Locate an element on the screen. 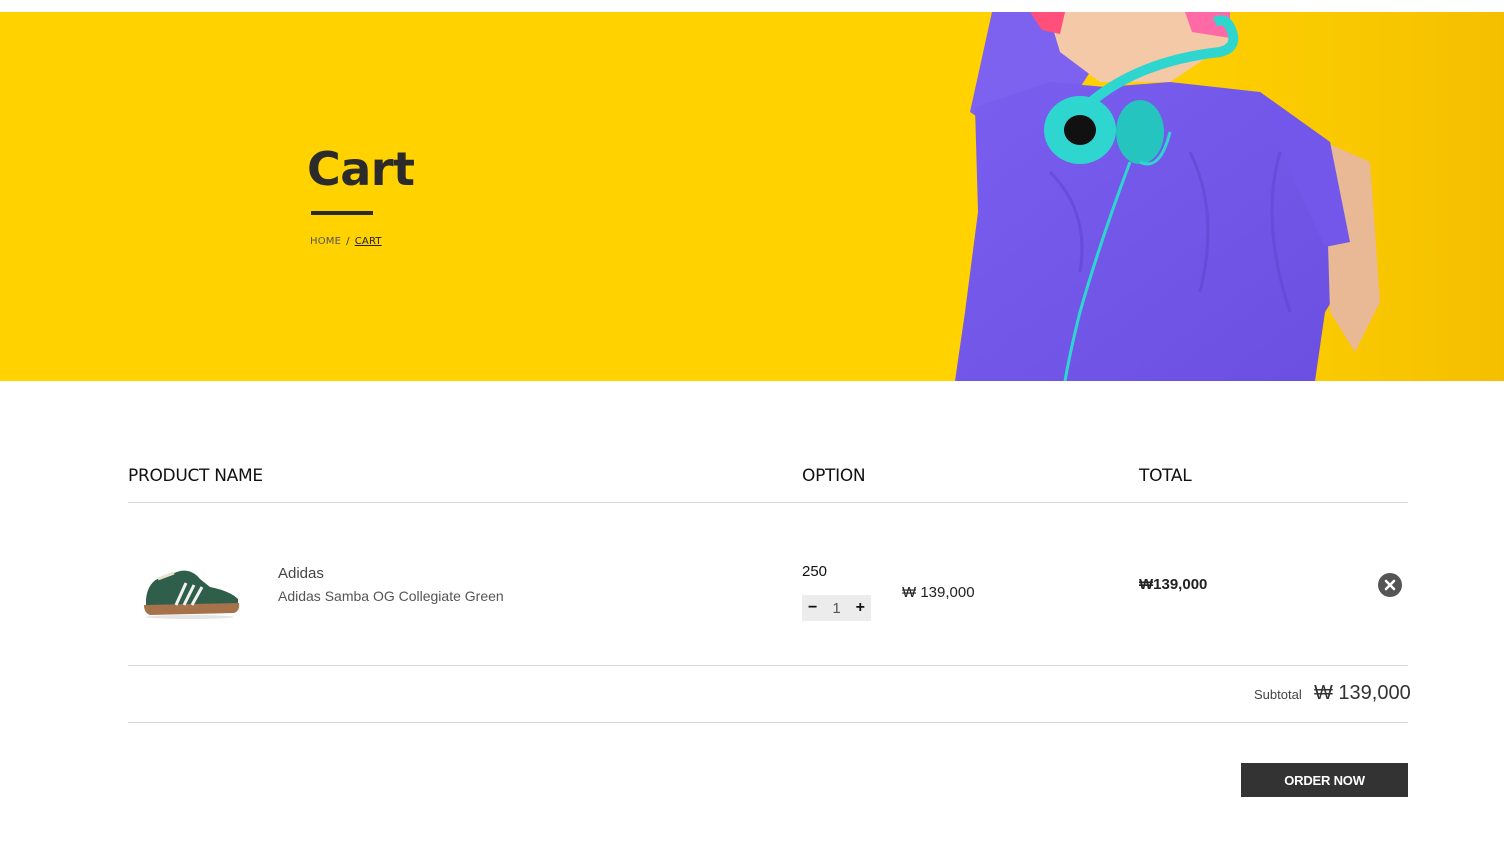  product-brand: Adidas is located at coordinates (301, 573).